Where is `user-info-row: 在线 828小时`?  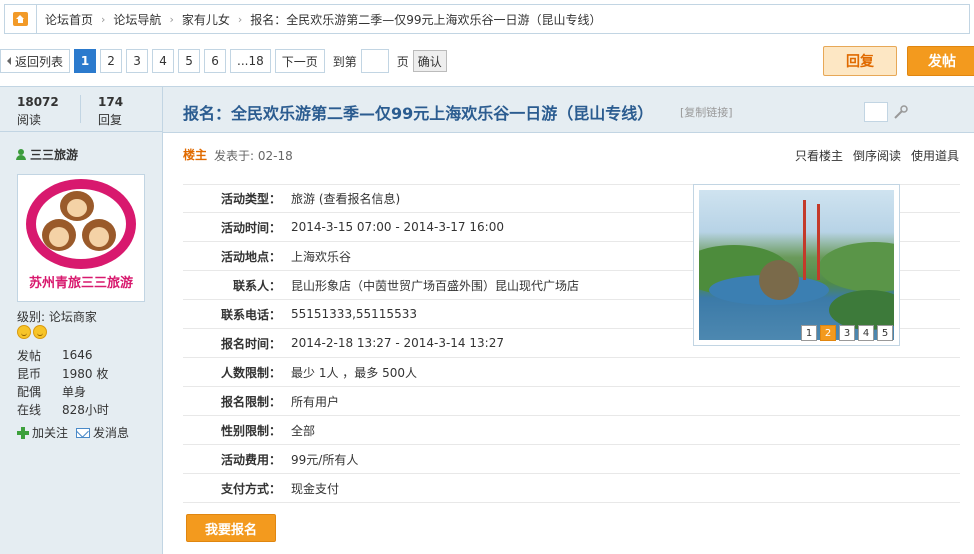 user-info-row: 在线 828小时 is located at coordinates (63, 409).